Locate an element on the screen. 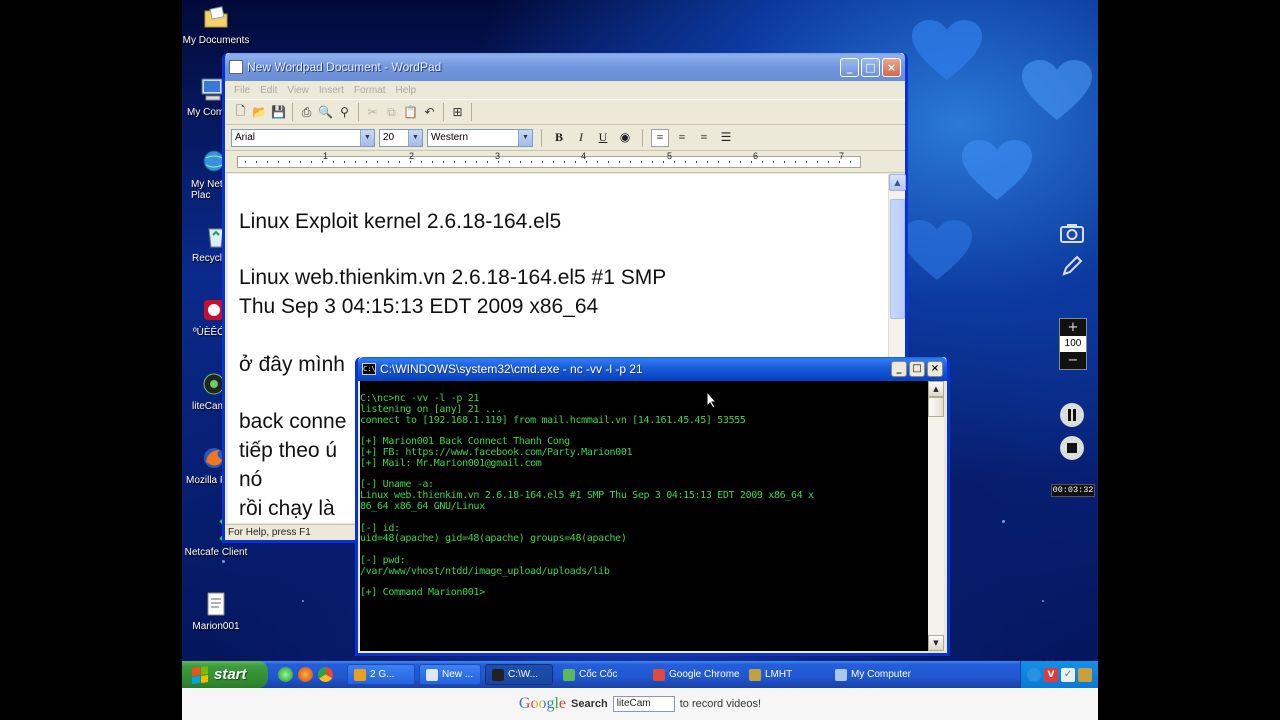 This screenshot has width=1280, height=720. zoom-in-button: + is located at coordinates (1073, 327).